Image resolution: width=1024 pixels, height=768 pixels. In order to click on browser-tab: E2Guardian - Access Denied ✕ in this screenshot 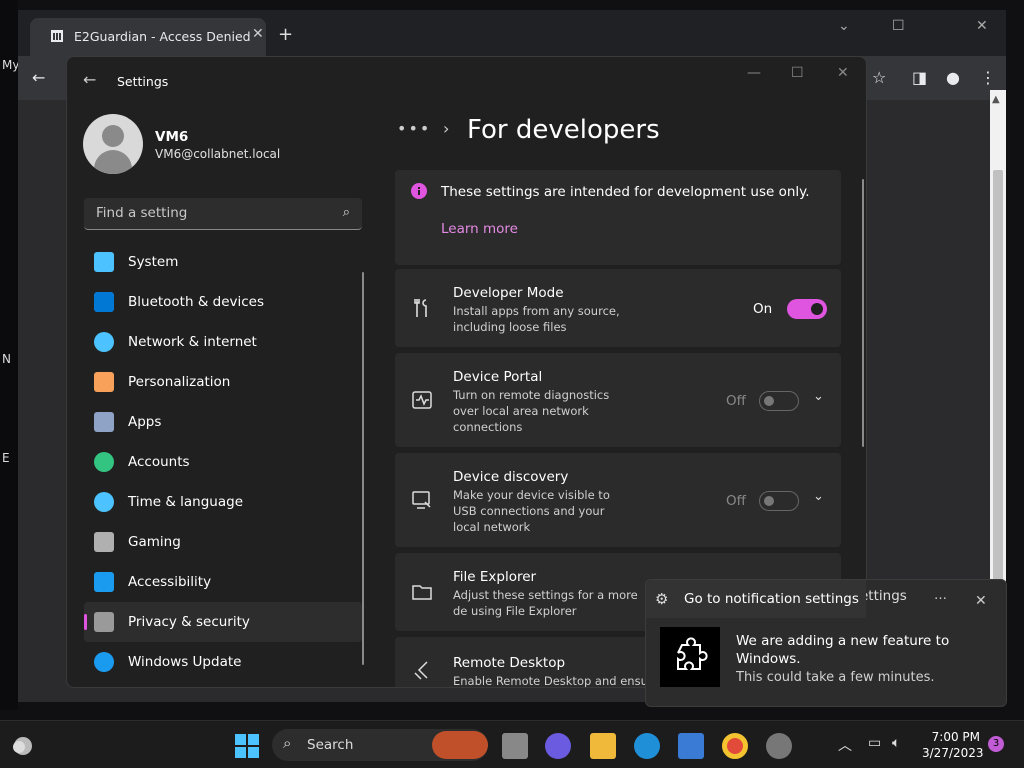, I will do `click(148, 37)`.